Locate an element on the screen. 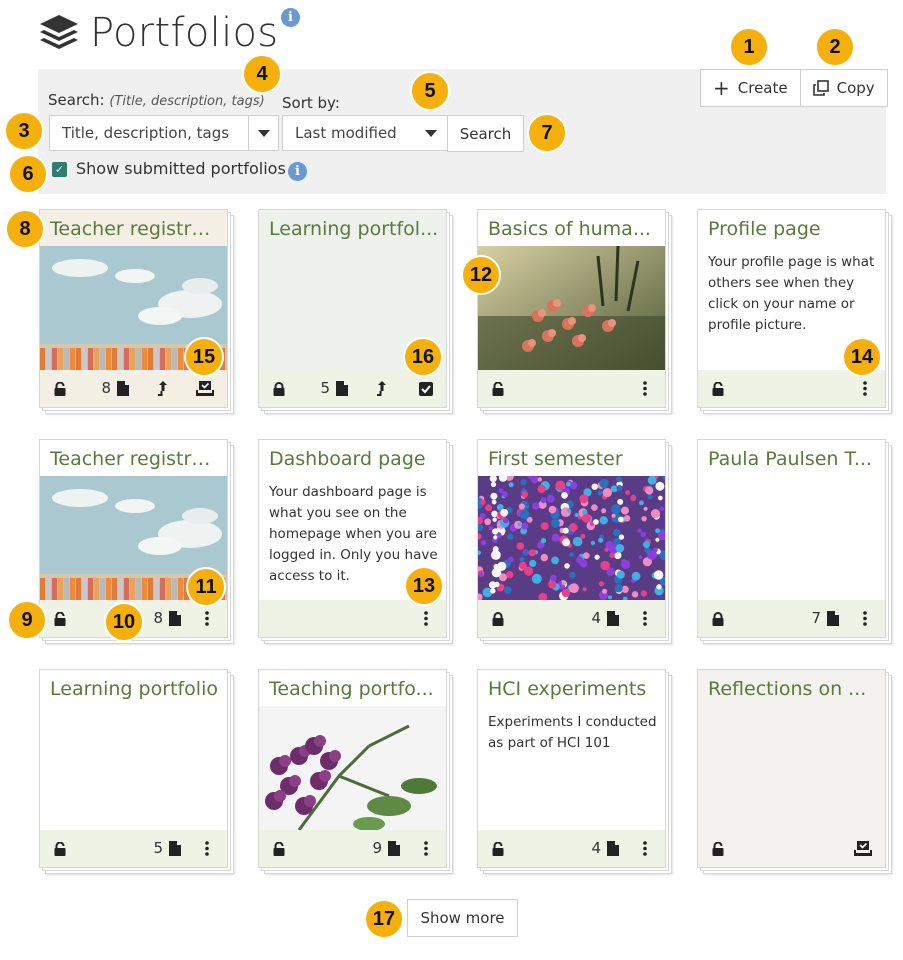 Image resolution: width=903 pixels, height=960 pixels. callout-badge: 15 is located at coordinates (204, 357).